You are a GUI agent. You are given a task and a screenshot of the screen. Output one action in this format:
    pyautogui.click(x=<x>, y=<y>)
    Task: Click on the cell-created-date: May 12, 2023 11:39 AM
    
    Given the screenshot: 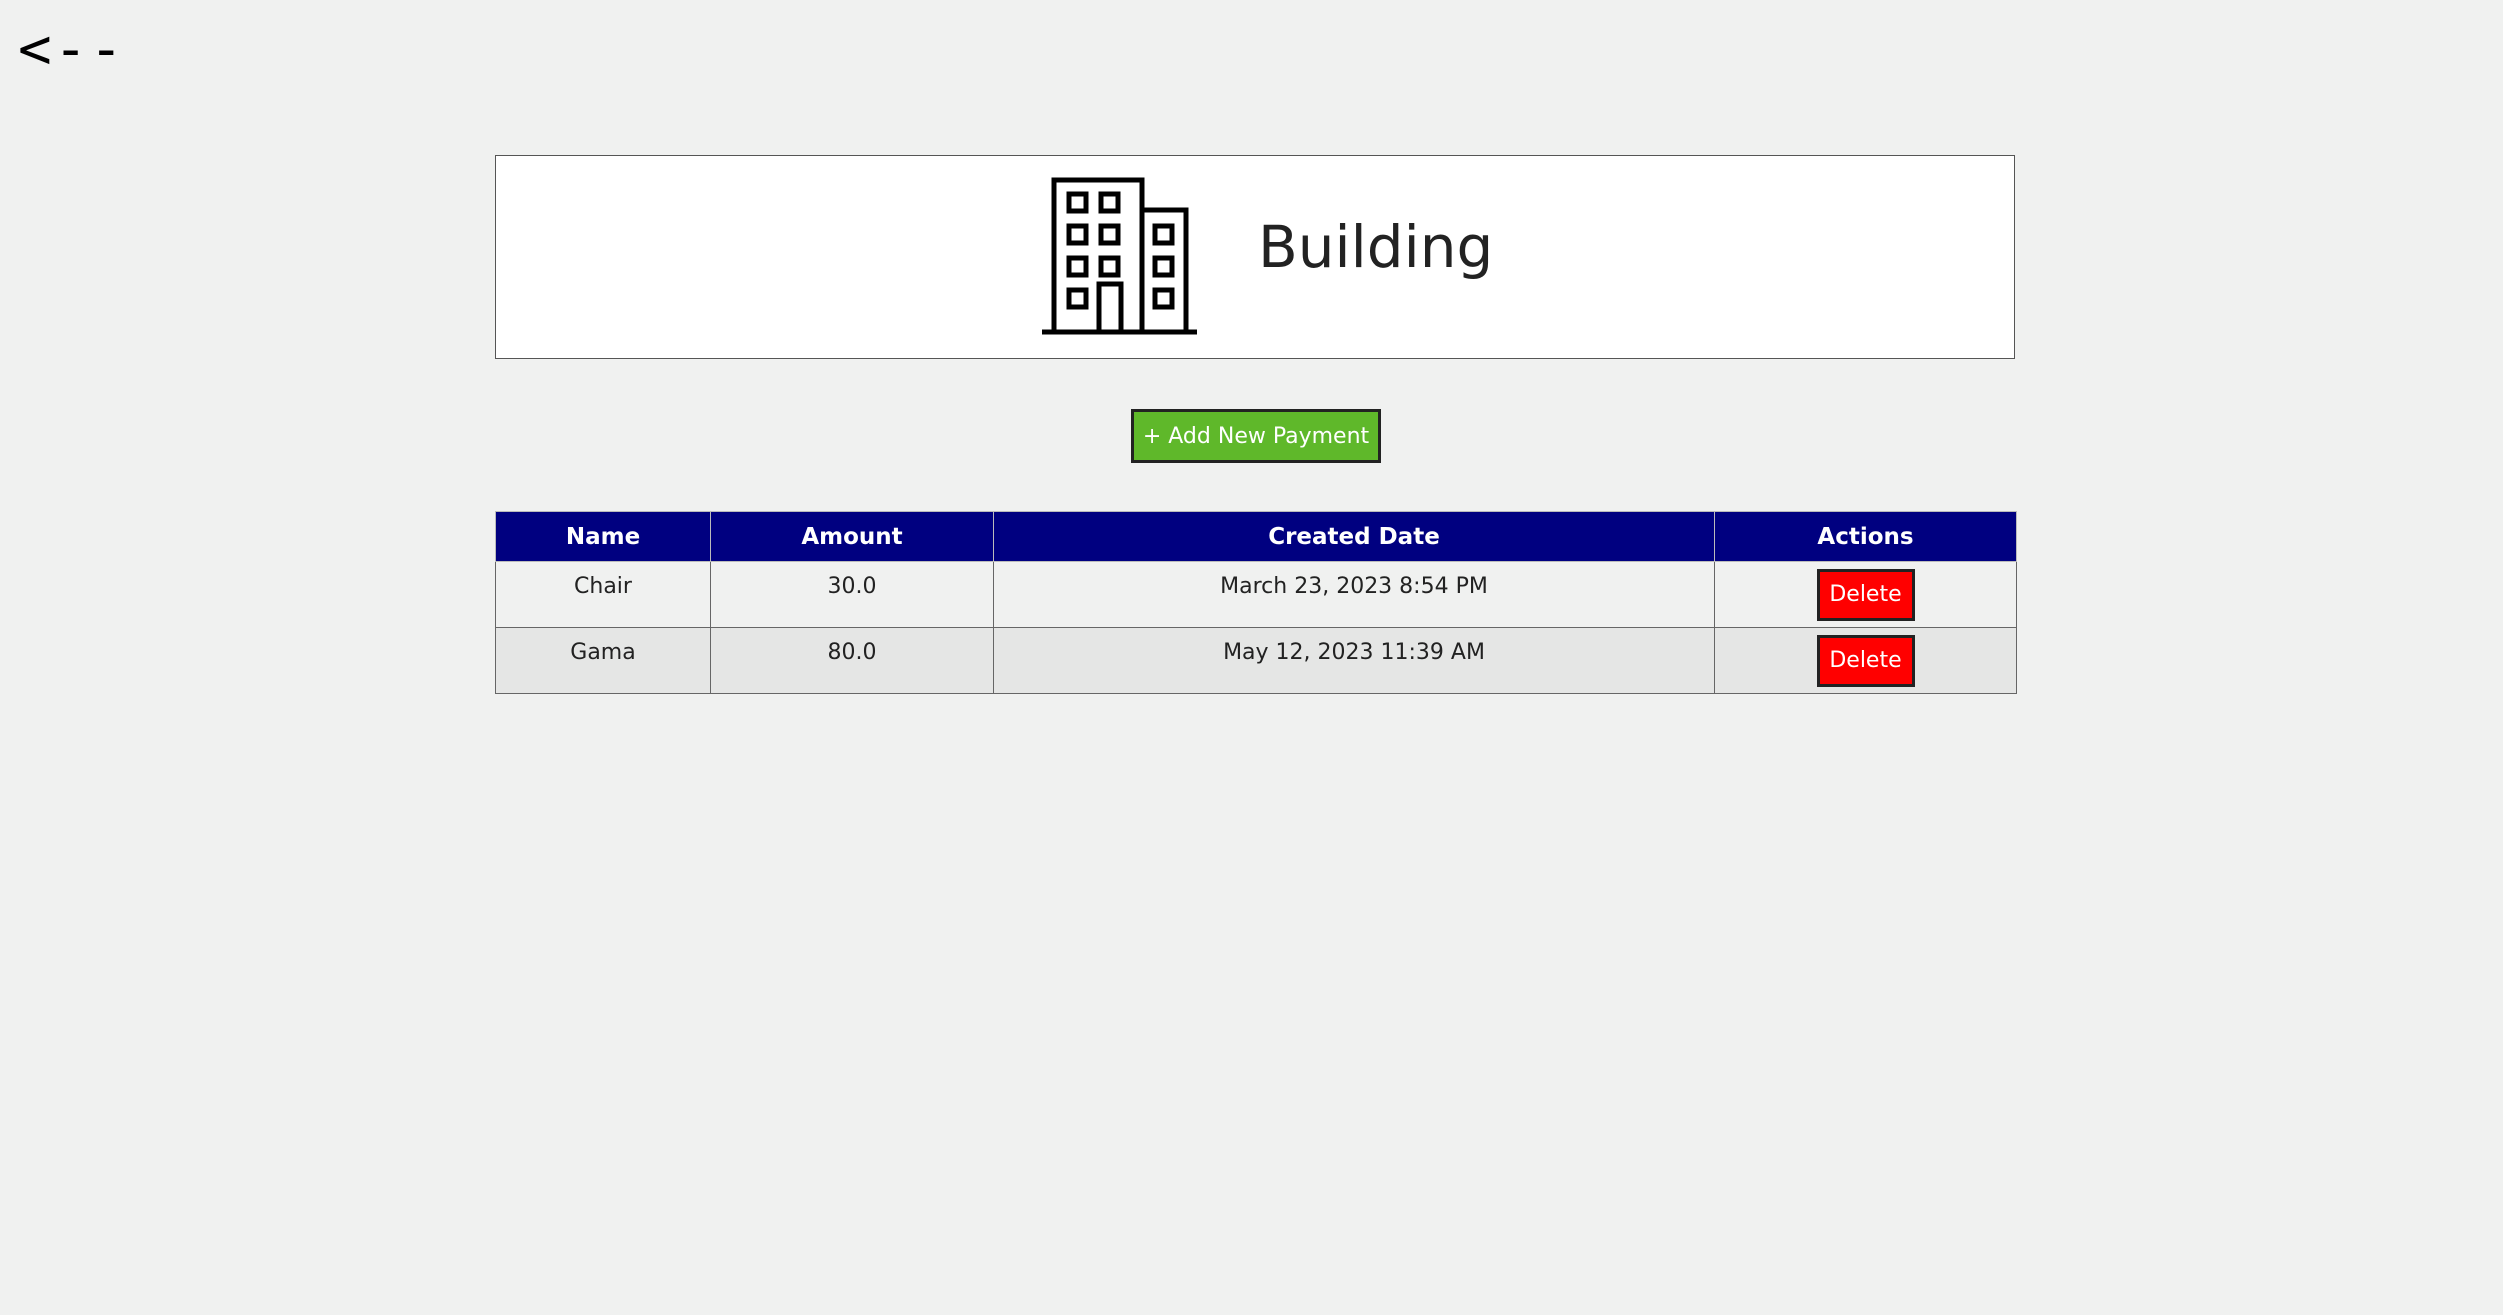 What is the action you would take?
    pyautogui.click(x=1354, y=660)
    